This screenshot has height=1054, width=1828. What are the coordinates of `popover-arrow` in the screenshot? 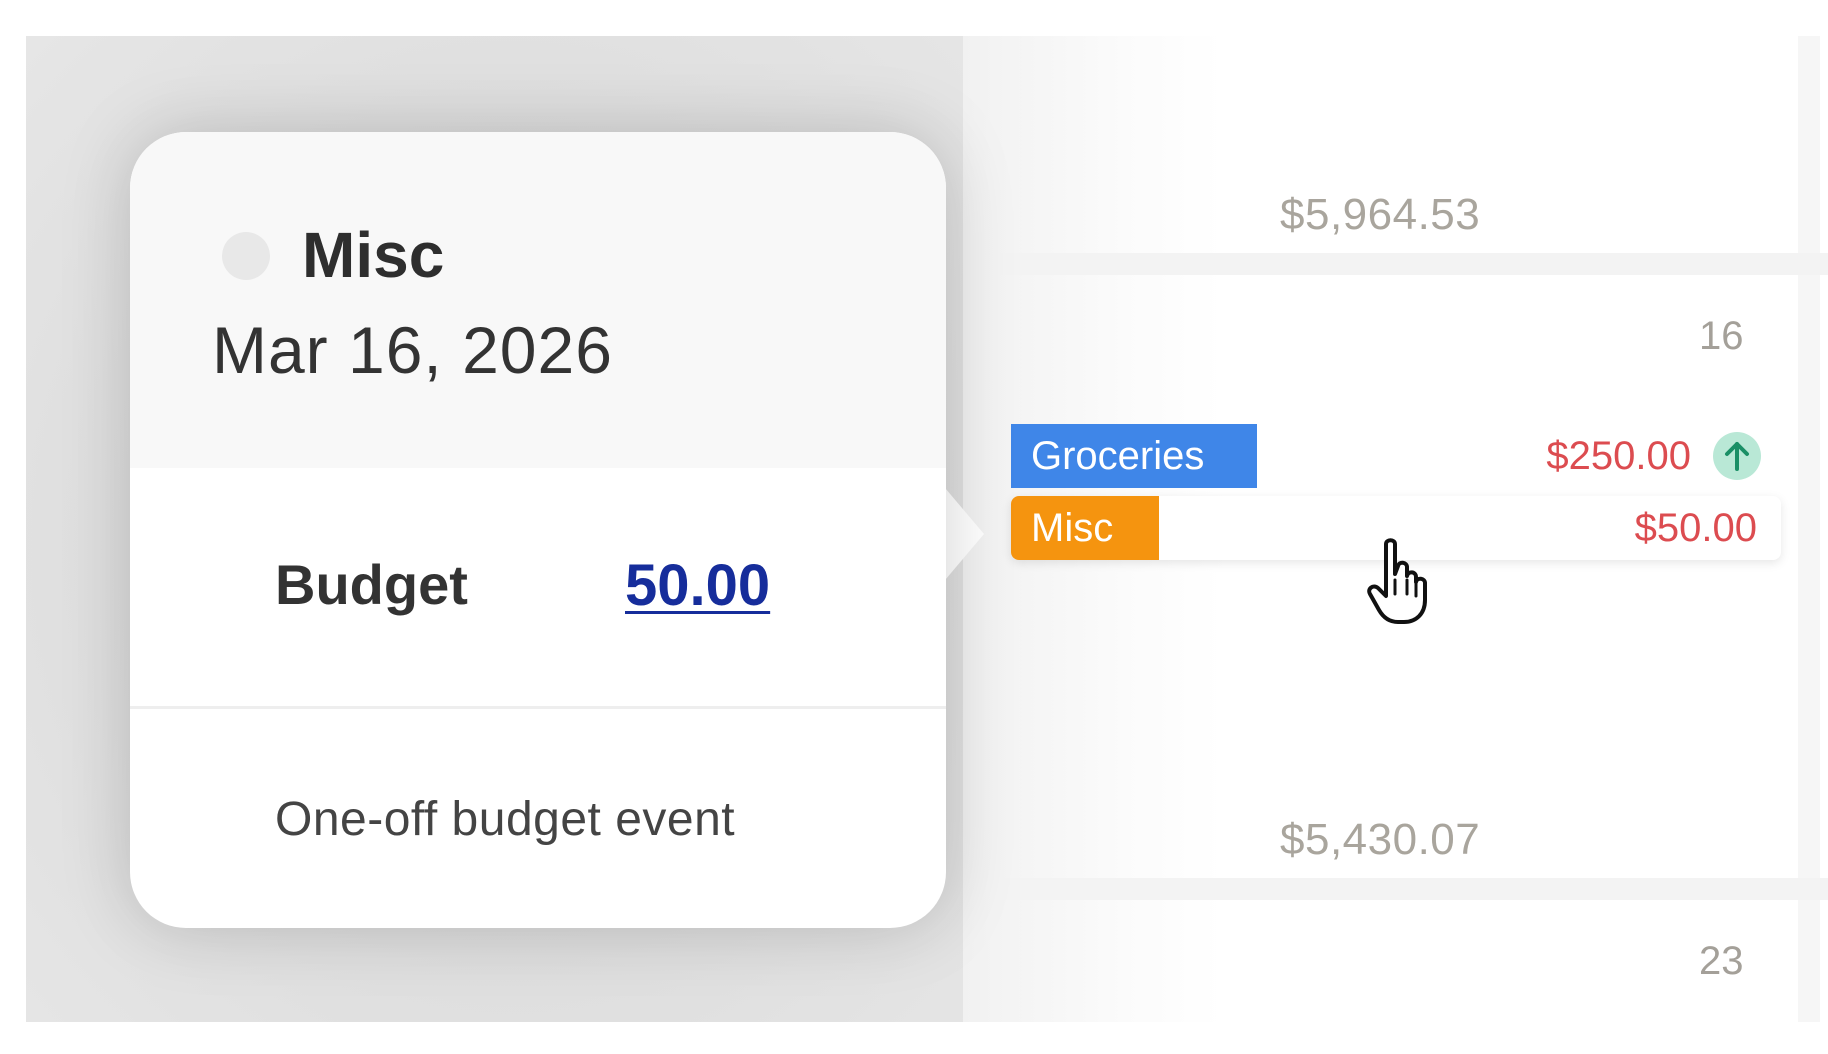 It's located at (962, 534).